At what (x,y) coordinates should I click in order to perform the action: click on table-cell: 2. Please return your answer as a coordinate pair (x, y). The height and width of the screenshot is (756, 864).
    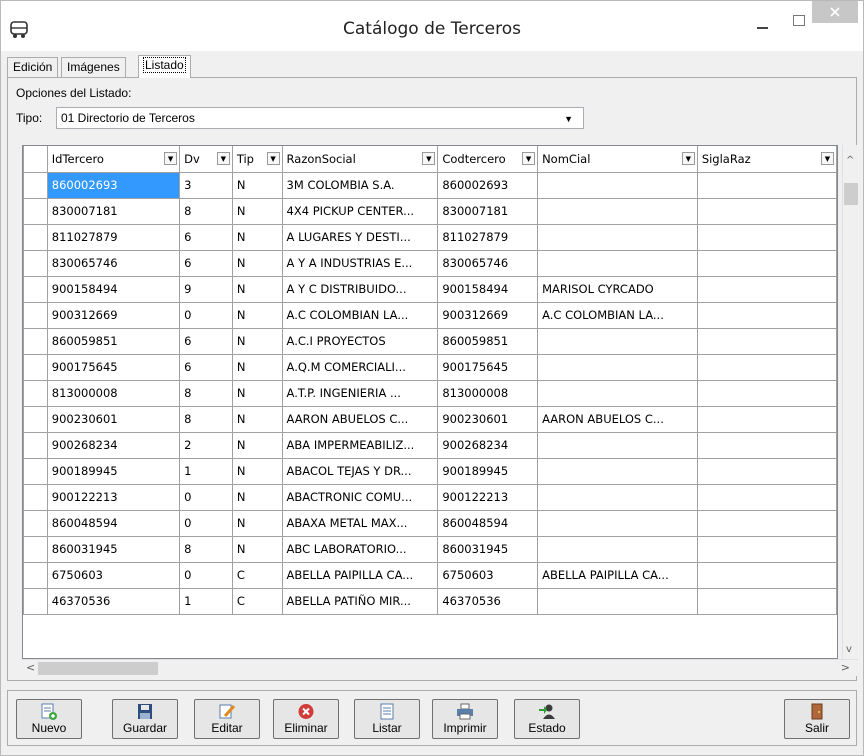
    Looking at the image, I should click on (206, 445).